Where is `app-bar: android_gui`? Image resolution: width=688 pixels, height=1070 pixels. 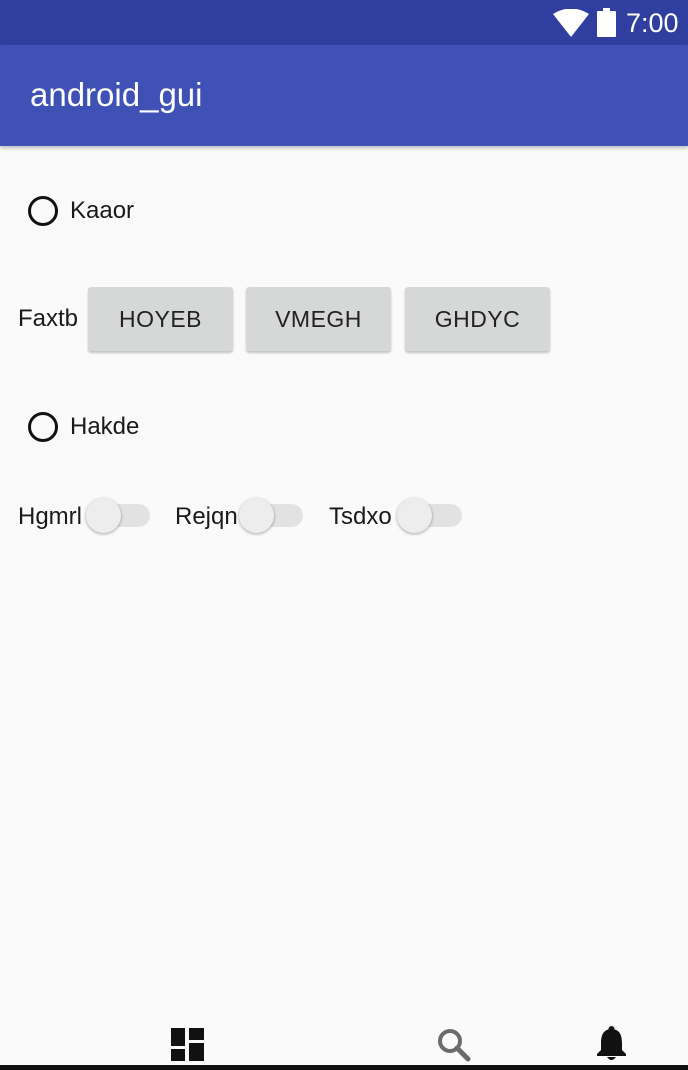 app-bar: android_gui is located at coordinates (344, 95).